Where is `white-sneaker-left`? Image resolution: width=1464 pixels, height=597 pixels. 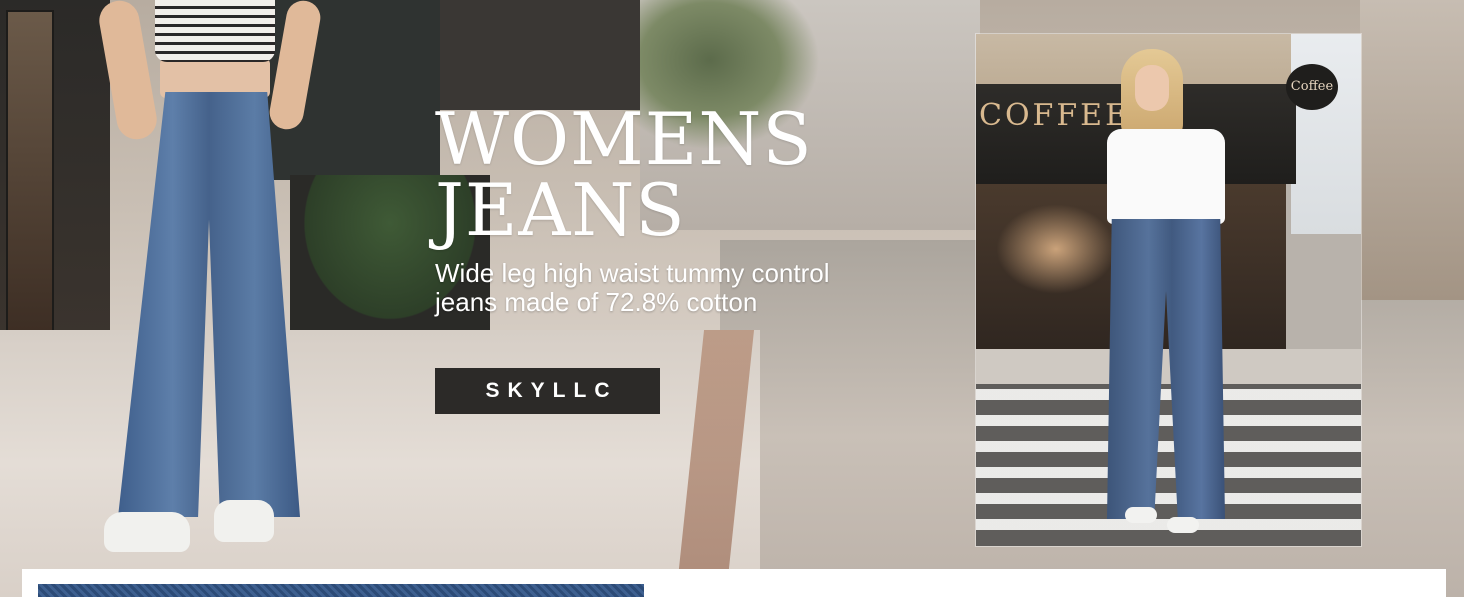 white-sneaker-left is located at coordinates (147, 532).